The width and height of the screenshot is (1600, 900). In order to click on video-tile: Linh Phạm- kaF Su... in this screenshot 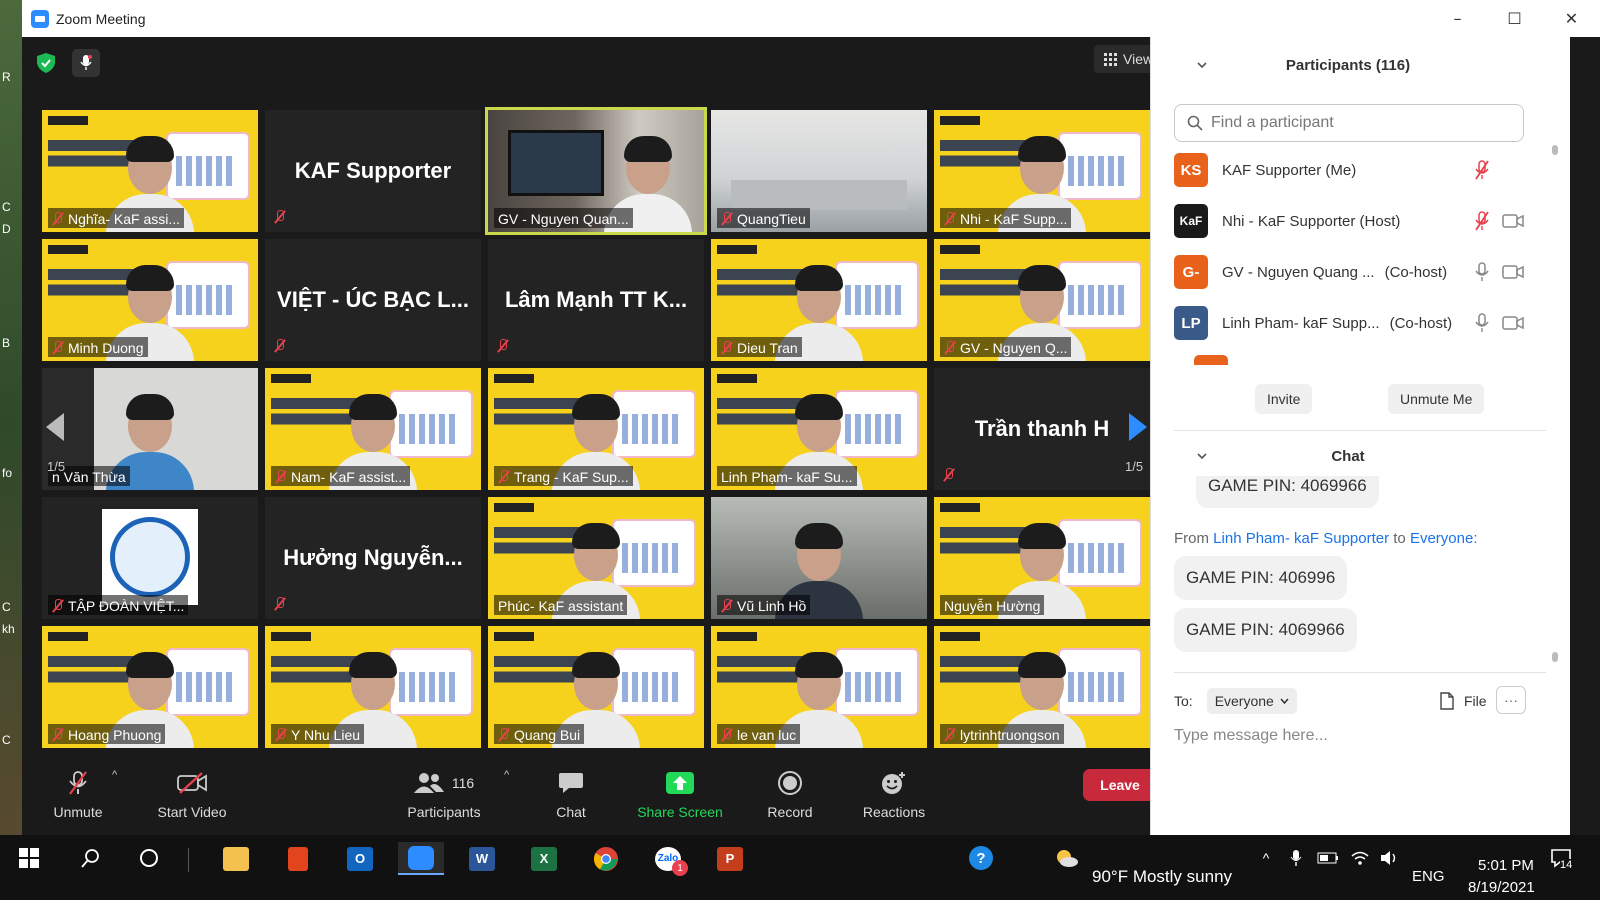, I will do `click(819, 429)`.